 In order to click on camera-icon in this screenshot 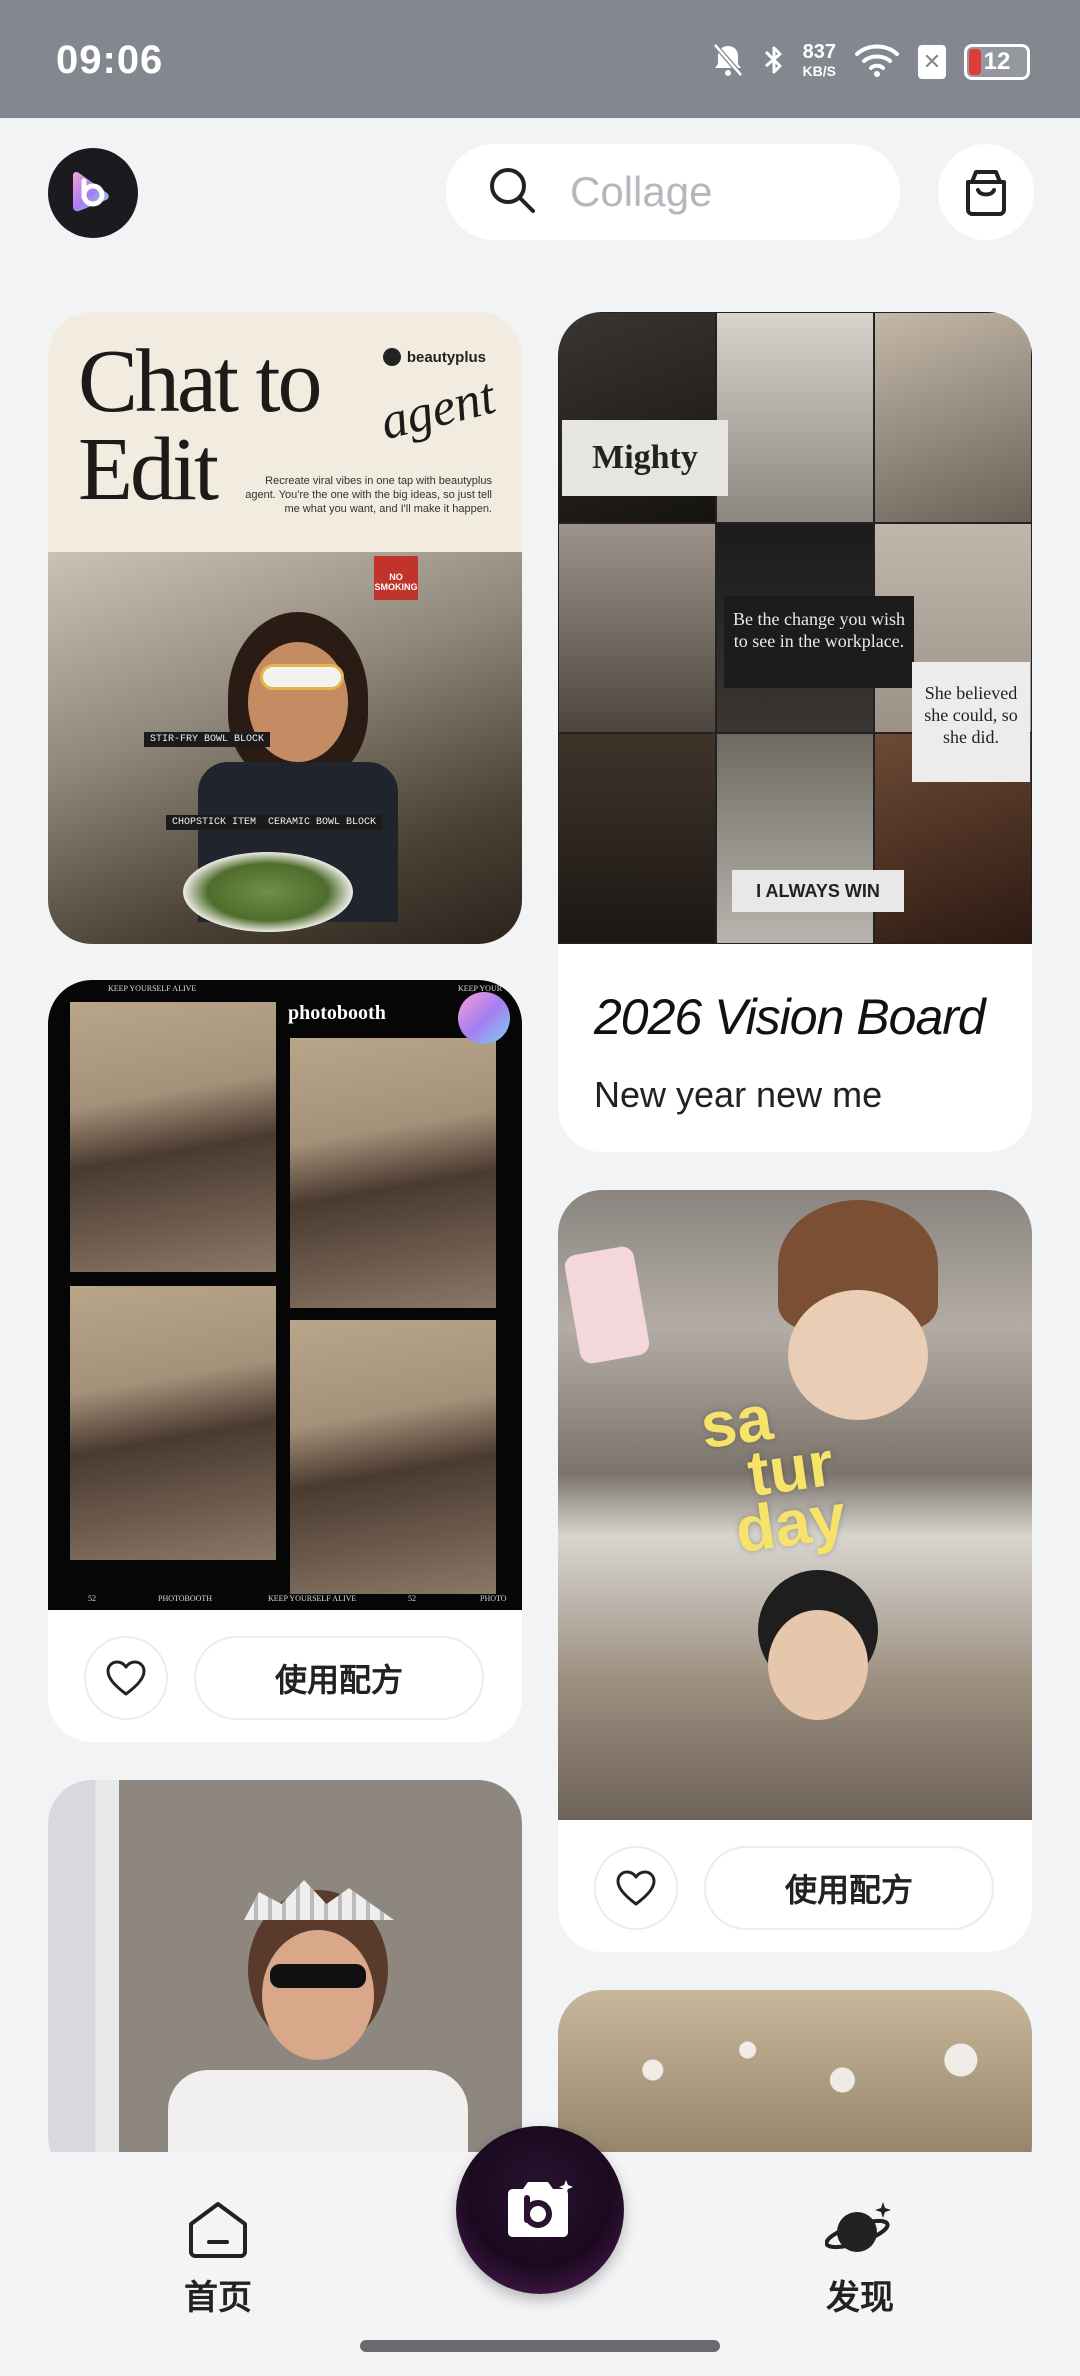, I will do `click(540, 2208)`.